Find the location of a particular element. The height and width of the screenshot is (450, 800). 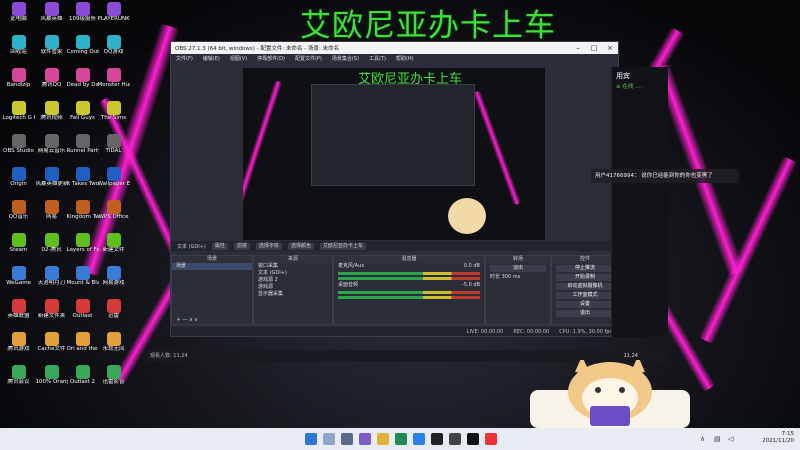

desktop-icon: Origin is located at coordinates (18, 183).